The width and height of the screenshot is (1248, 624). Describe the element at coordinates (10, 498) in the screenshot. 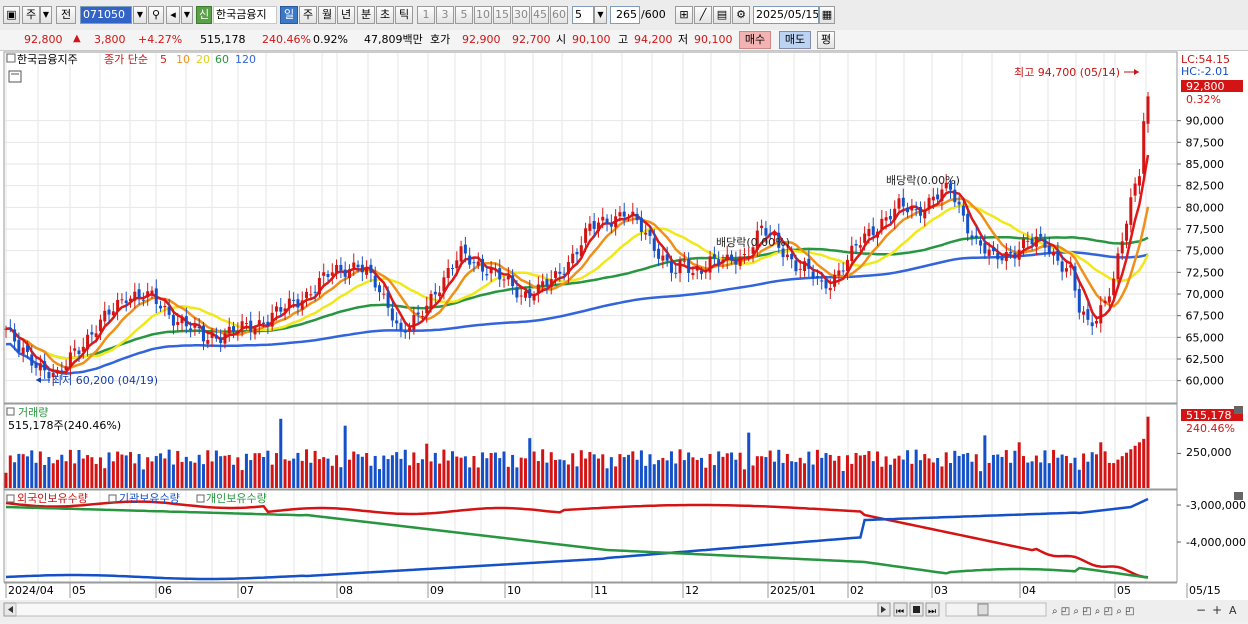

I see `holdings-panel-toggle-icon` at that location.